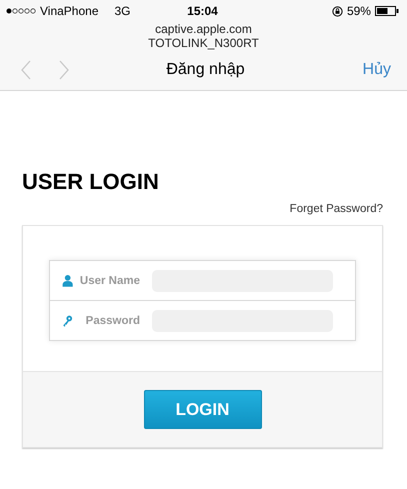 The height and width of the screenshot is (489, 407). What do you see at coordinates (350, 70) in the screenshot?
I see `cancel-button: Hủy` at bounding box center [350, 70].